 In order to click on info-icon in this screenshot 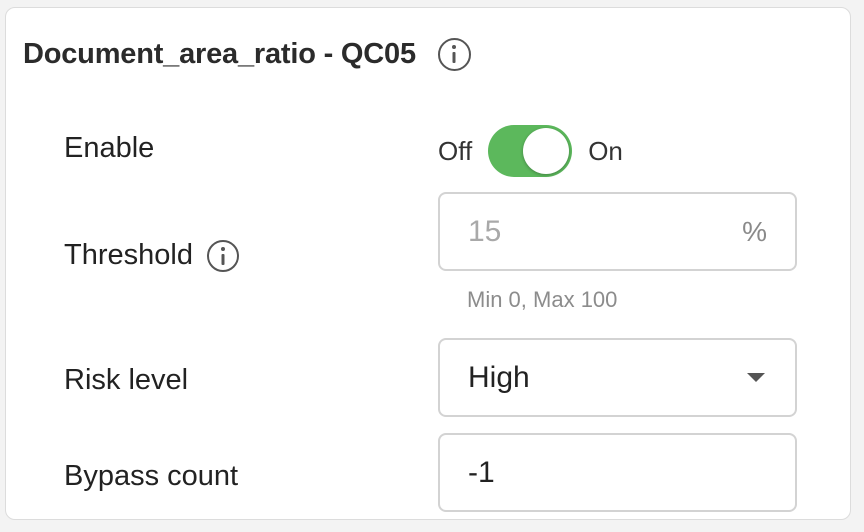, I will do `click(454, 54)`.